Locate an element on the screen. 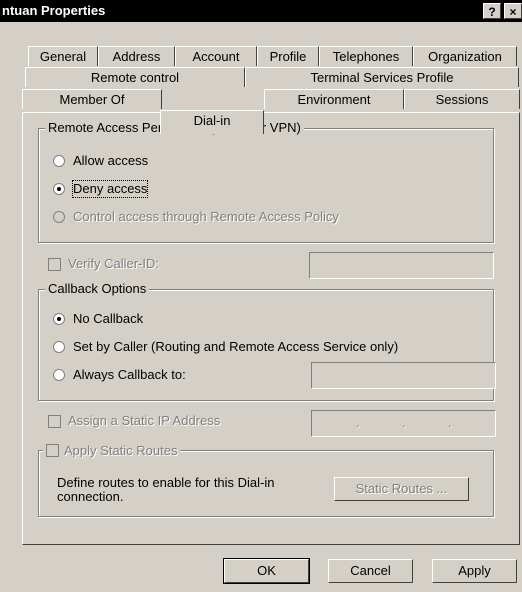 This screenshot has height=592, width=522. tab-organization: Organization is located at coordinates (465, 56).